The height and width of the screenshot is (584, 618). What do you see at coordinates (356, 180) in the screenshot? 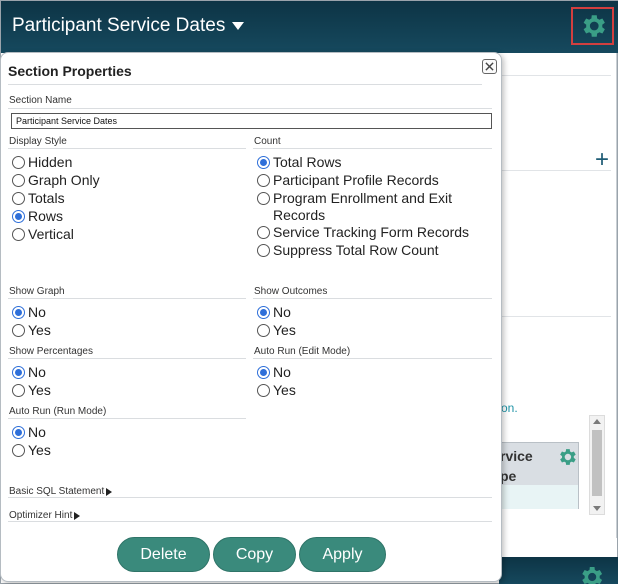
I see `radio-label: Participant Profile Records` at bounding box center [356, 180].